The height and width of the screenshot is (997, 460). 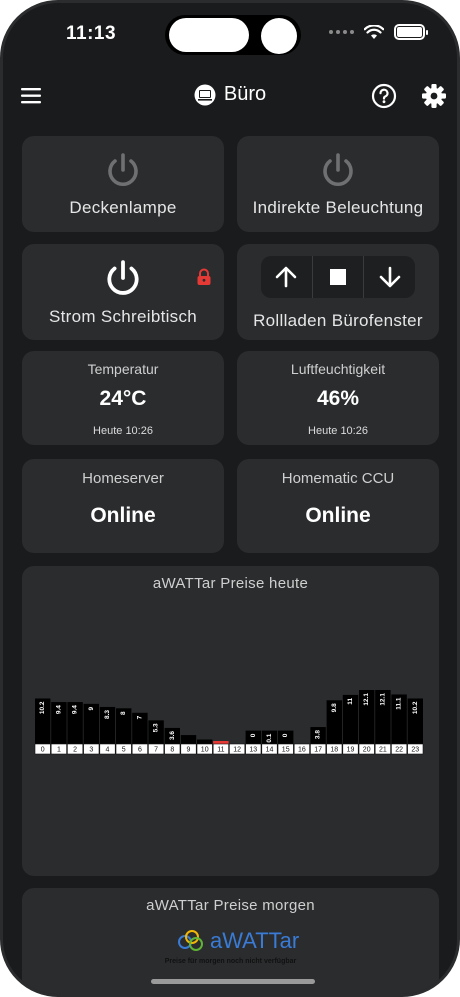 I want to click on shutter-controls, so click(x=338, y=277).